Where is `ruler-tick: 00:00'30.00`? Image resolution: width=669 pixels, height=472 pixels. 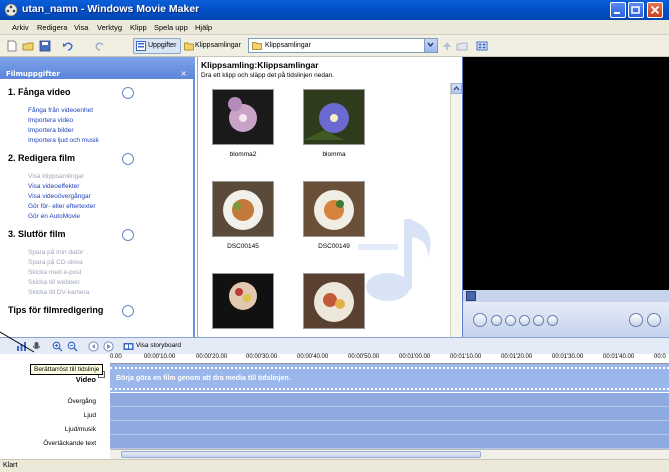
ruler-tick: 00:00'30.00 is located at coordinates (262, 357).